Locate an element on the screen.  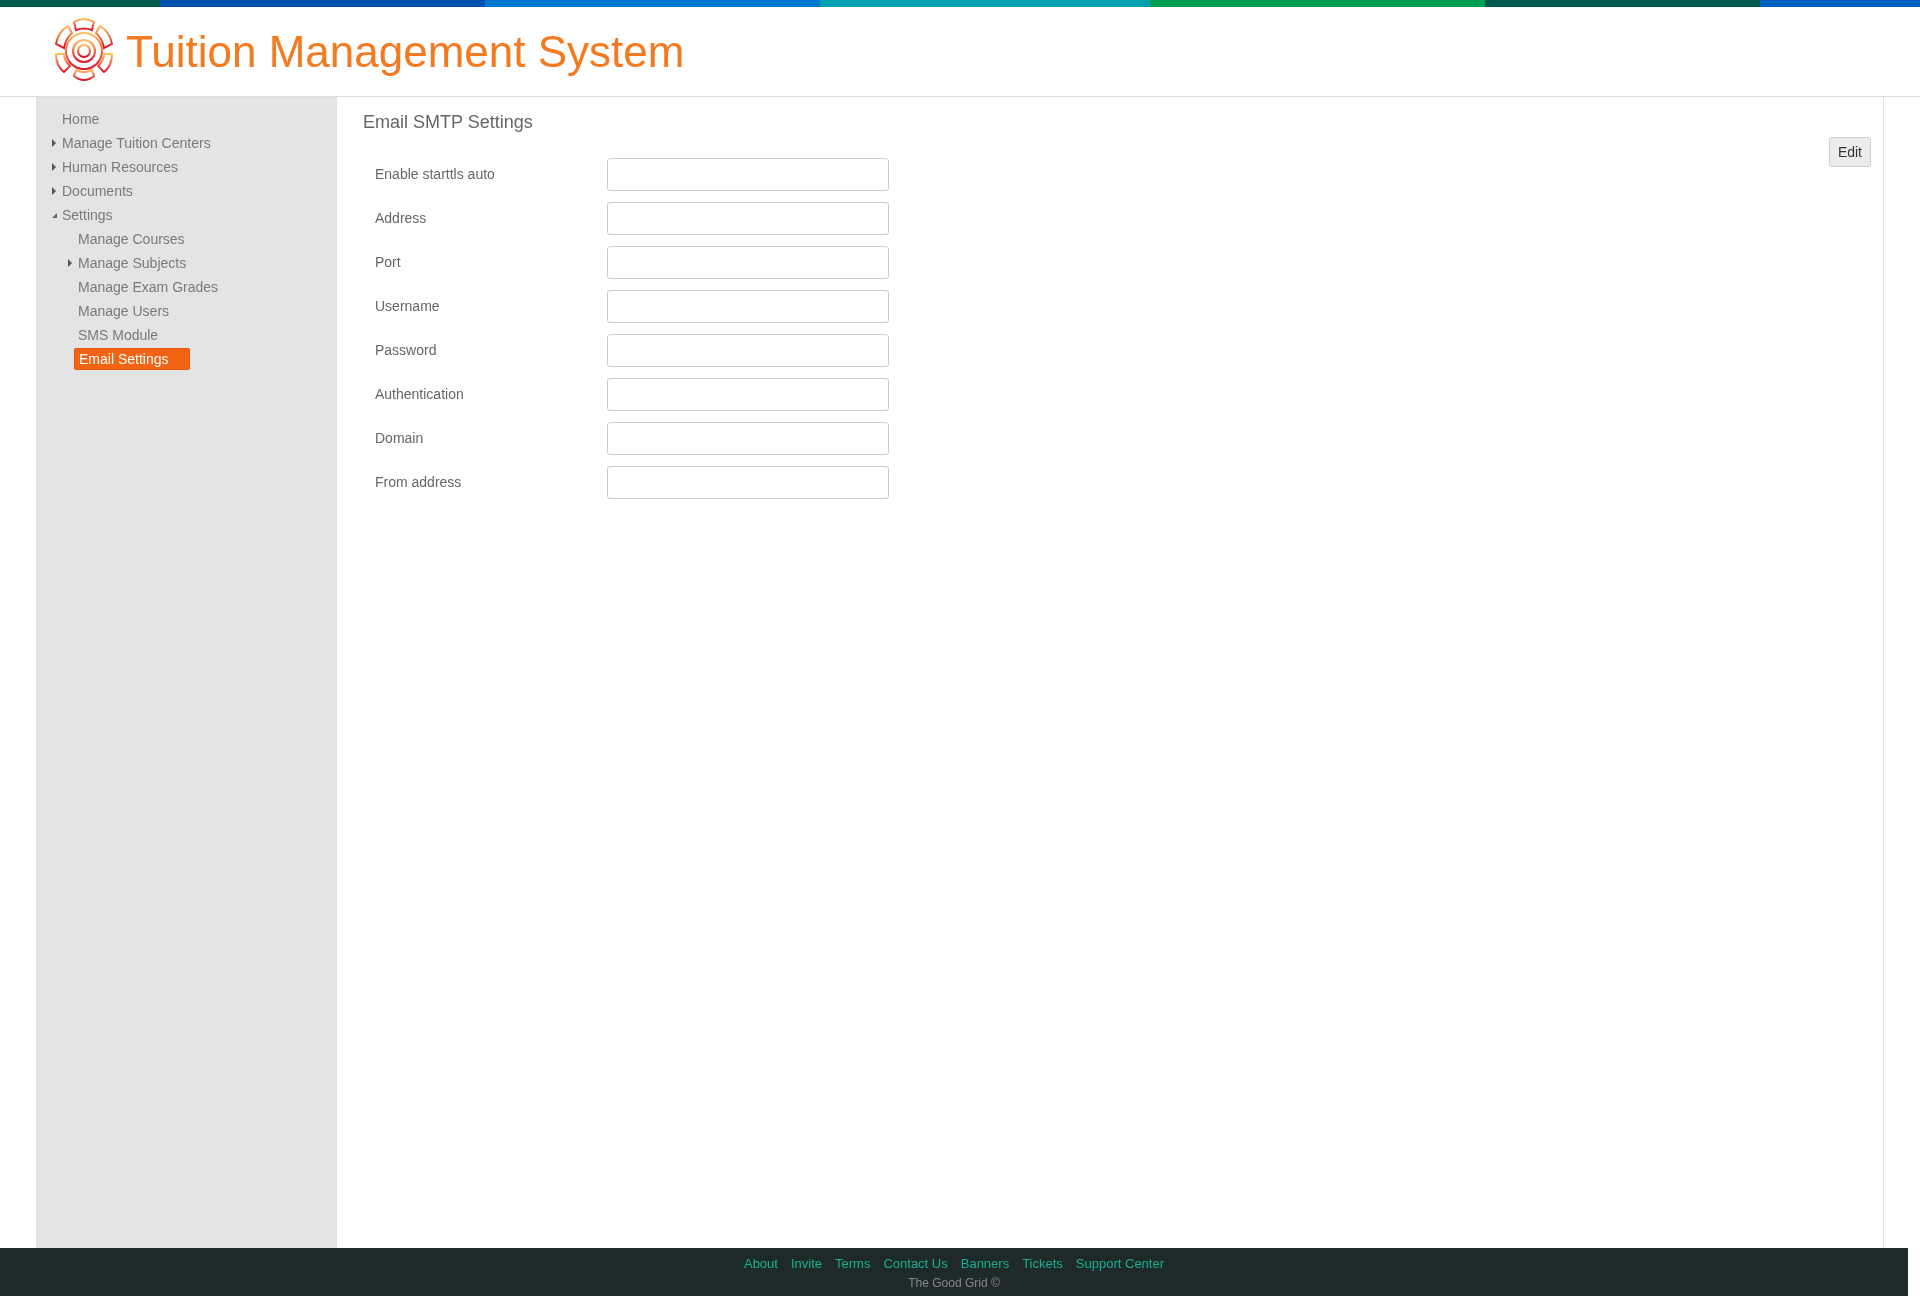
sidebar-item: Human Resources is located at coordinates (120, 167).